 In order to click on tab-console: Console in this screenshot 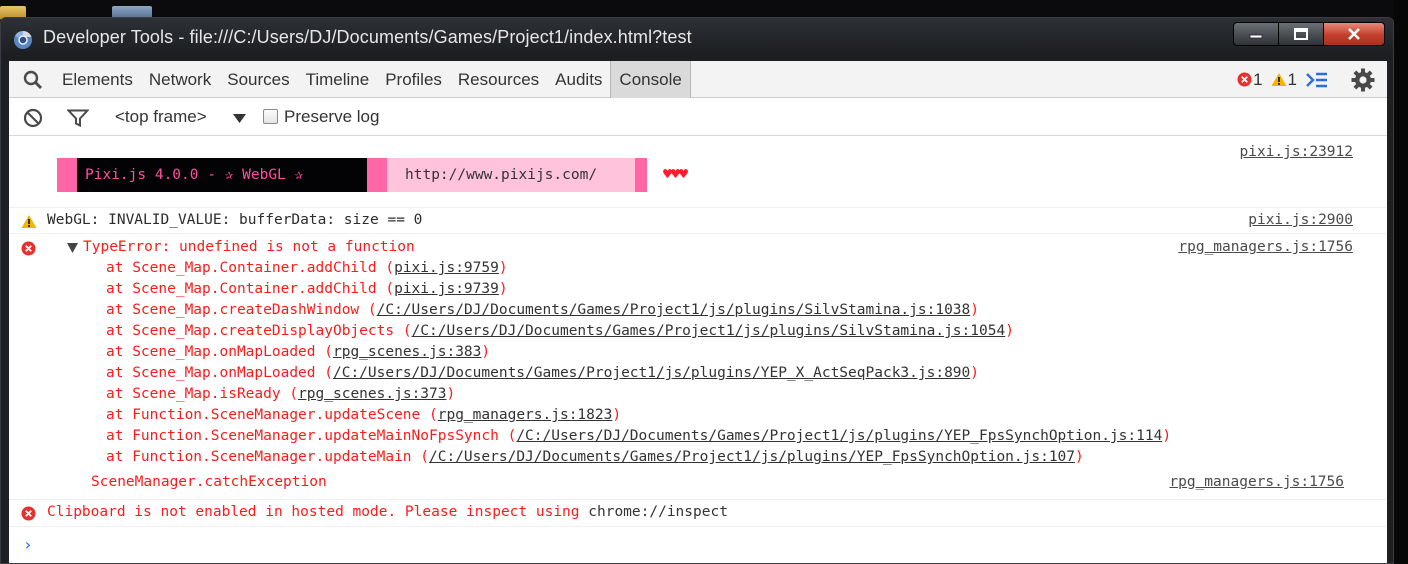, I will do `click(650, 79)`.